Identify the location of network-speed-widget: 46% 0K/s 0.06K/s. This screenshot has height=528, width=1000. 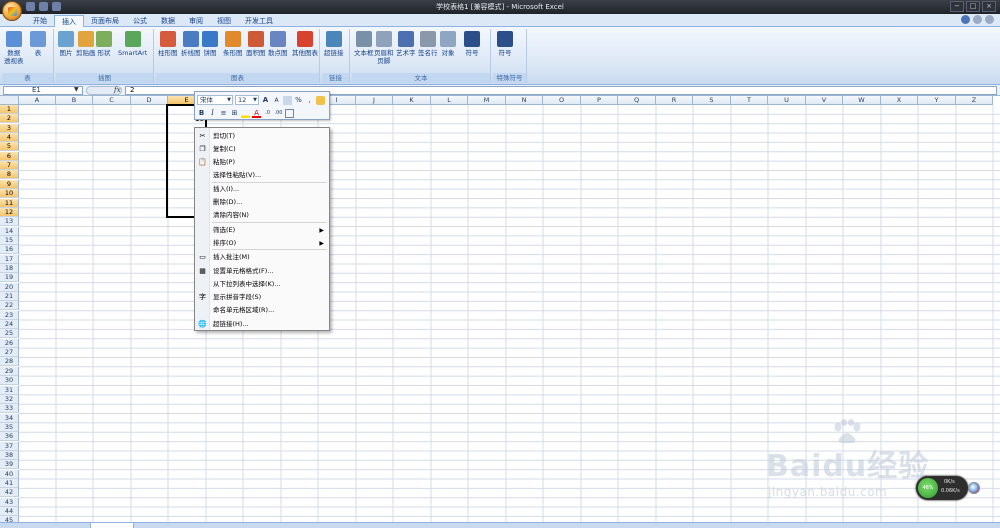
(942, 488).